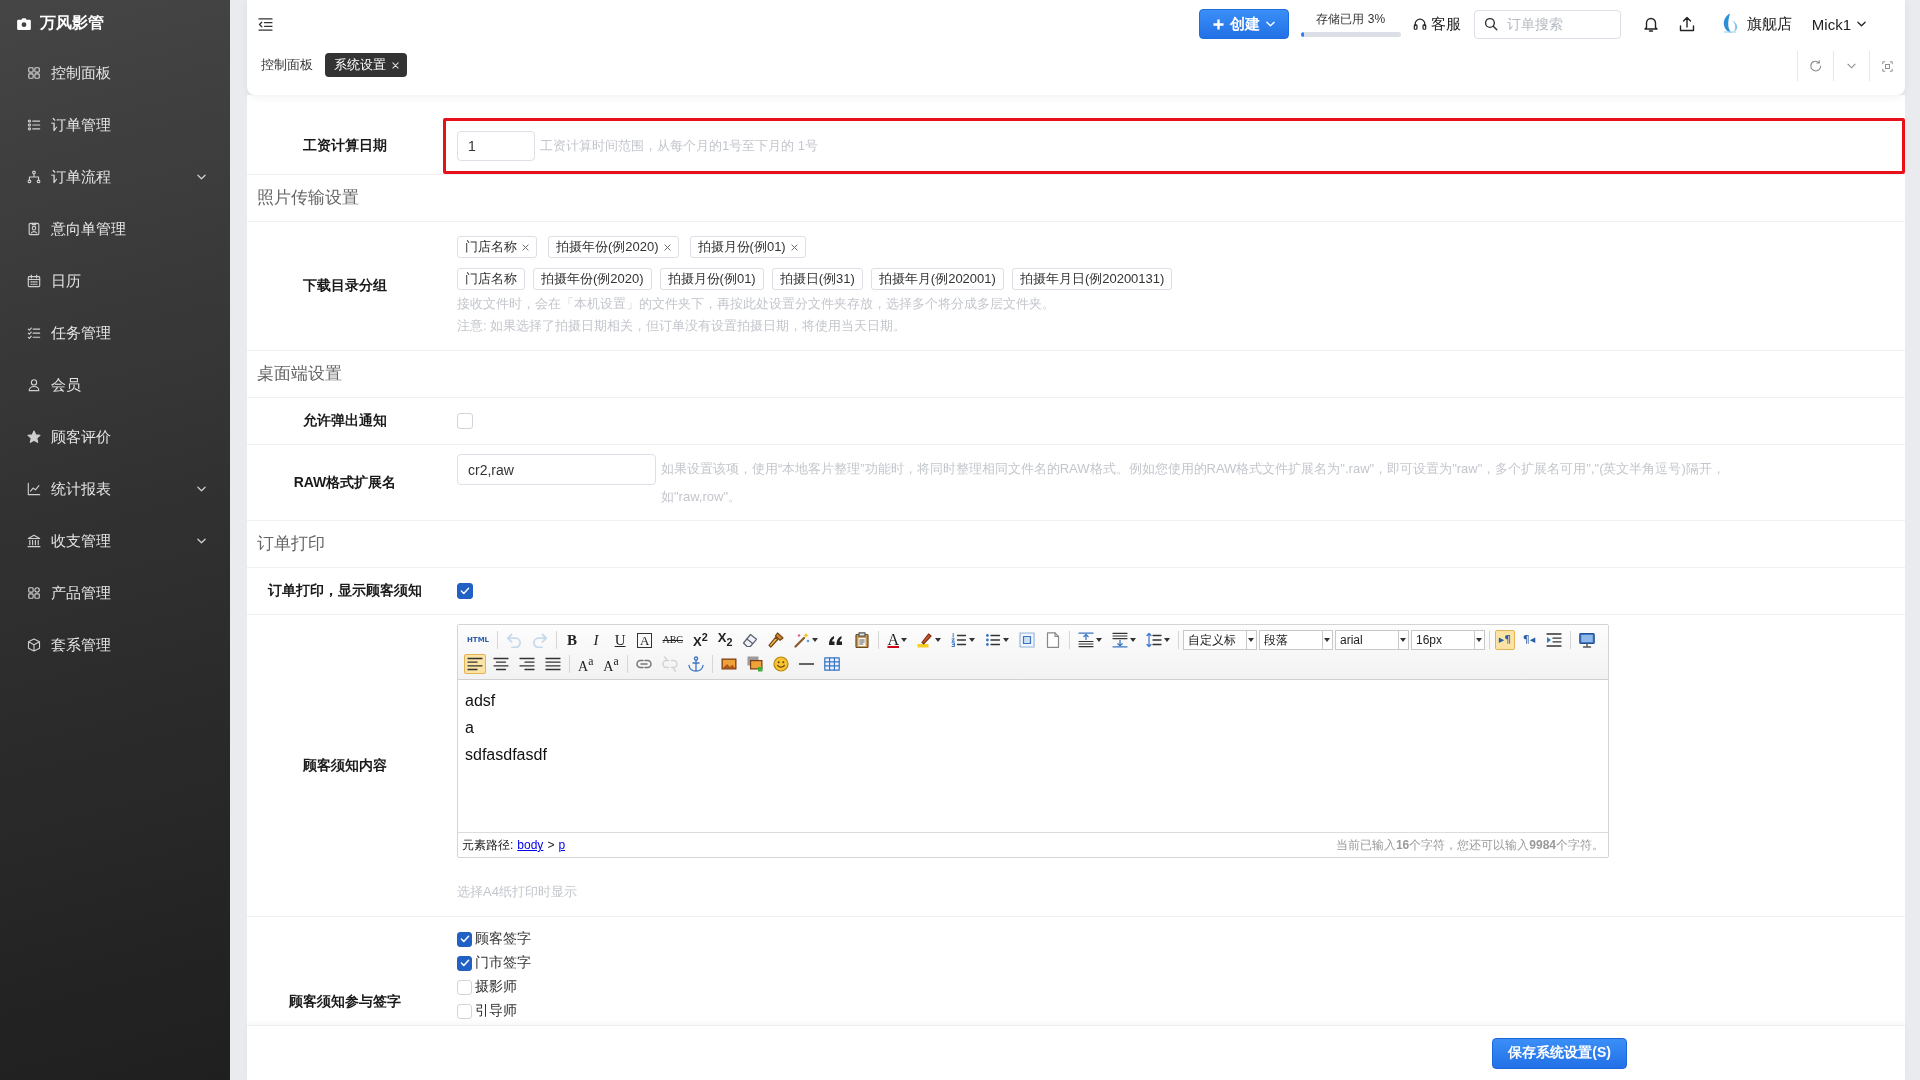 The width and height of the screenshot is (1920, 1080). Describe the element at coordinates (1650, 24) in the screenshot. I see `bell-icon` at that location.